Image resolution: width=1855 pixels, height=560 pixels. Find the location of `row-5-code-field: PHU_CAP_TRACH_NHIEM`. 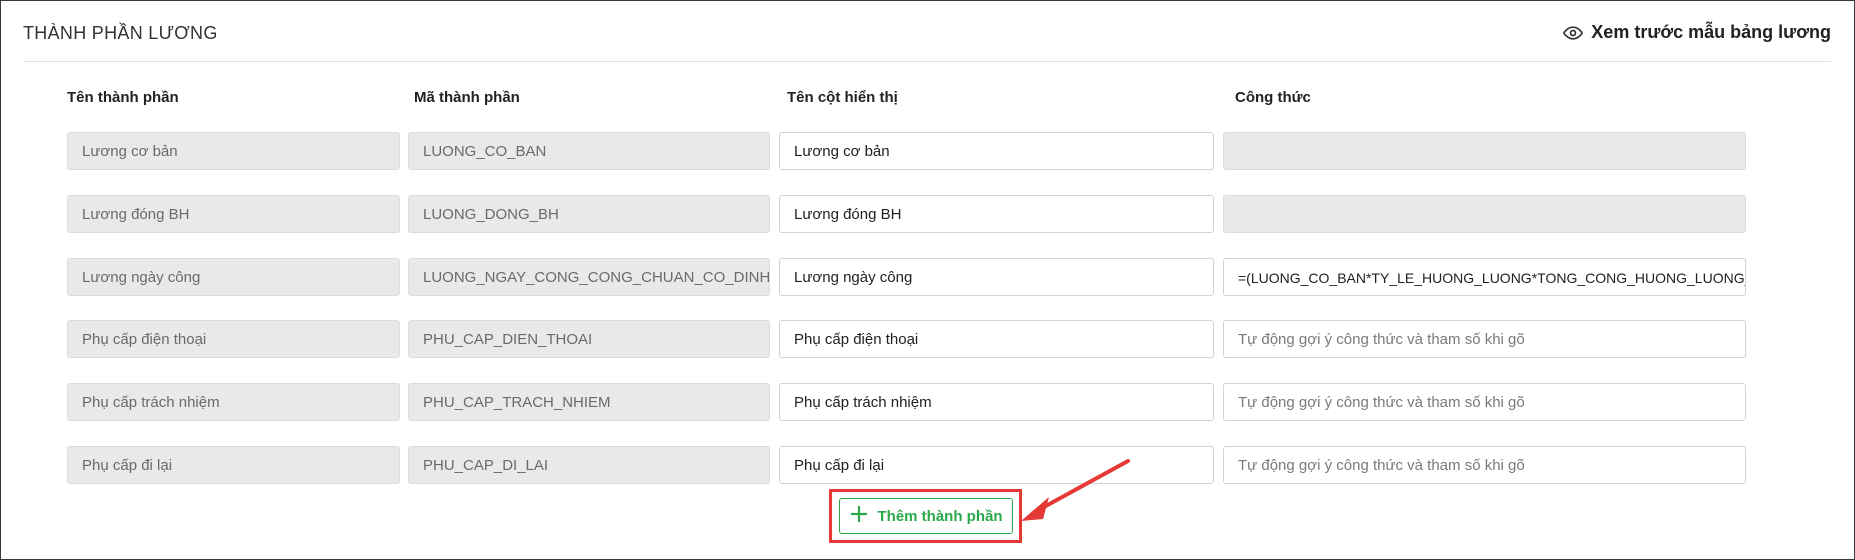

row-5-code-field: PHU_CAP_TRACH_NHIEM is located at coordinates (589, 402).